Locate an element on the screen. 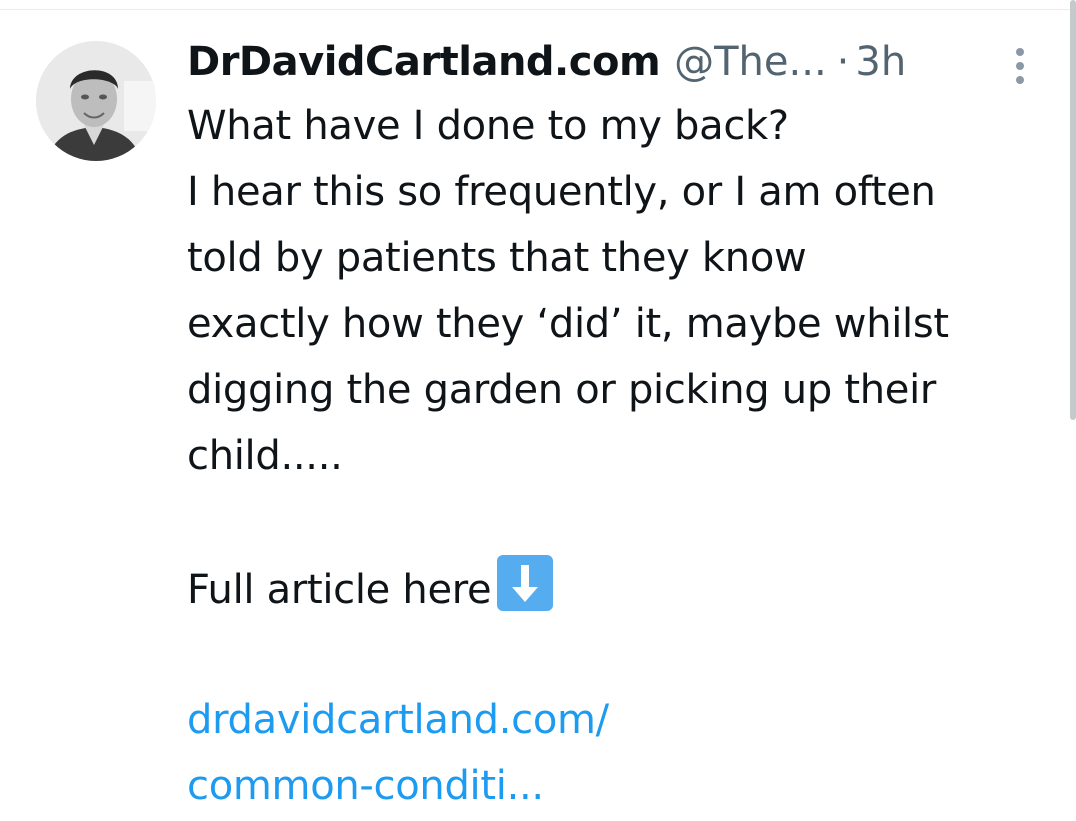 This screenshot has height=821, width=1076. author-avatar is located at coordinates (96, 101).